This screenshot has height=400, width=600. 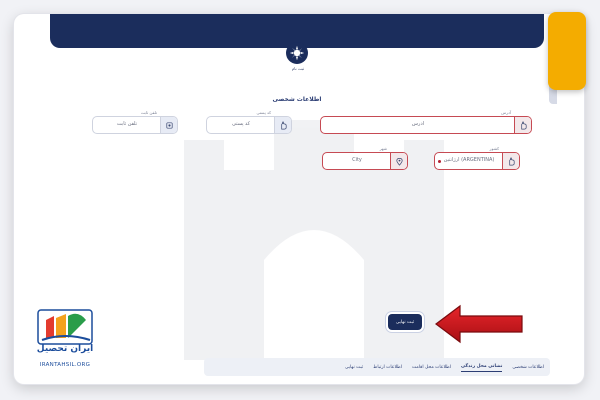 What do you see at coordinates (127, 124) in the screenshot?
I see `landline-value: تلفن ثابت` at bounding box center [127, 124].